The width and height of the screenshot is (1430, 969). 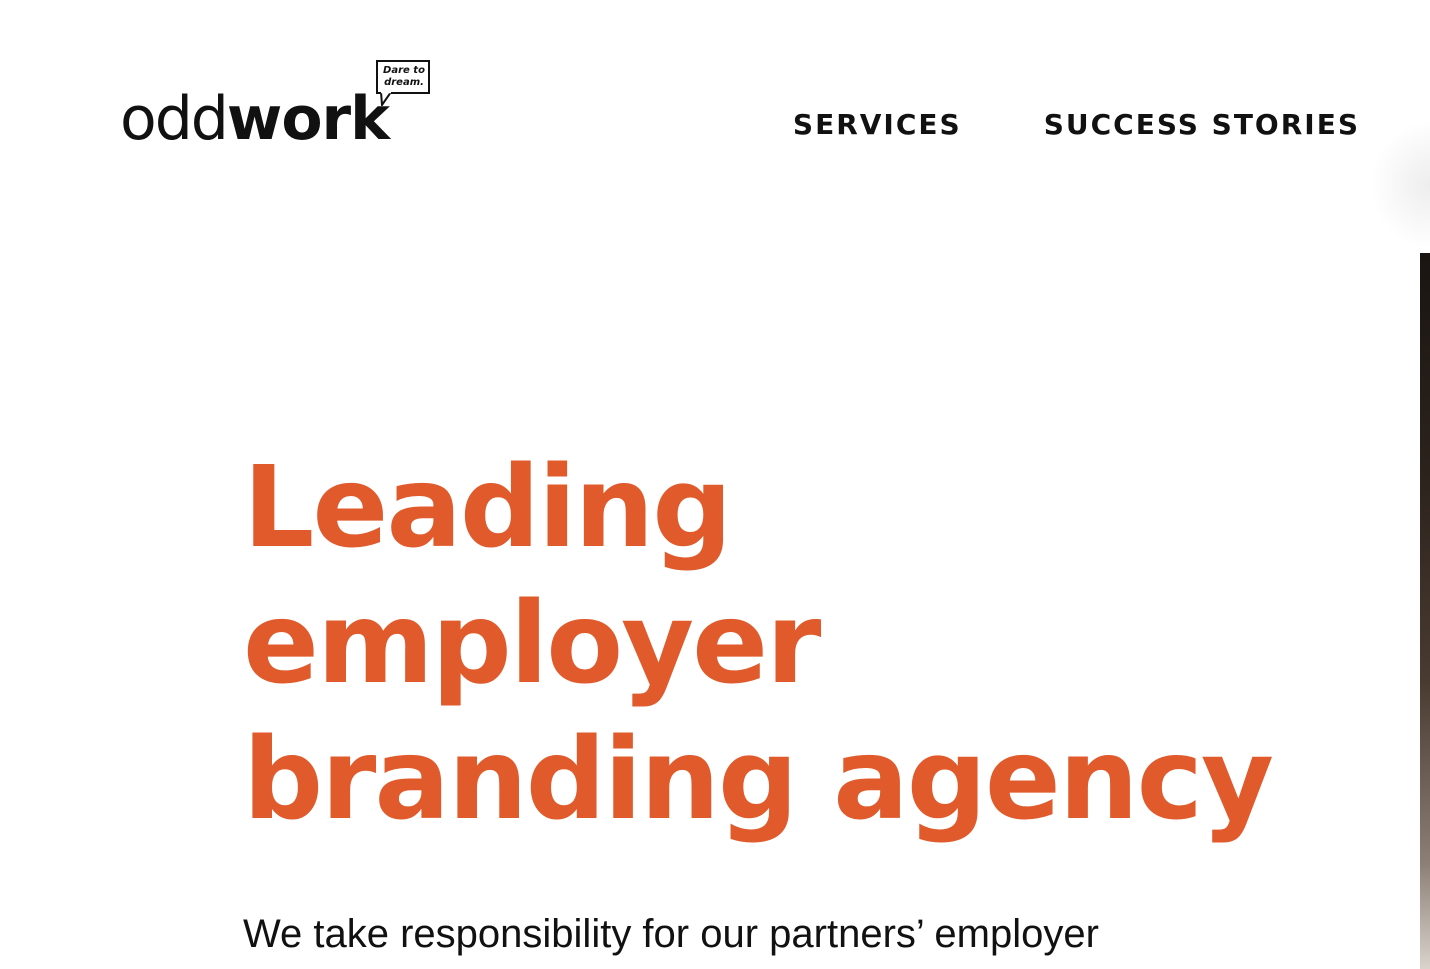 What do you see at coordinates (877, 125) in the screenshot?
I see `nav-link-services: SERVICES` at bounding box center [877, 125].